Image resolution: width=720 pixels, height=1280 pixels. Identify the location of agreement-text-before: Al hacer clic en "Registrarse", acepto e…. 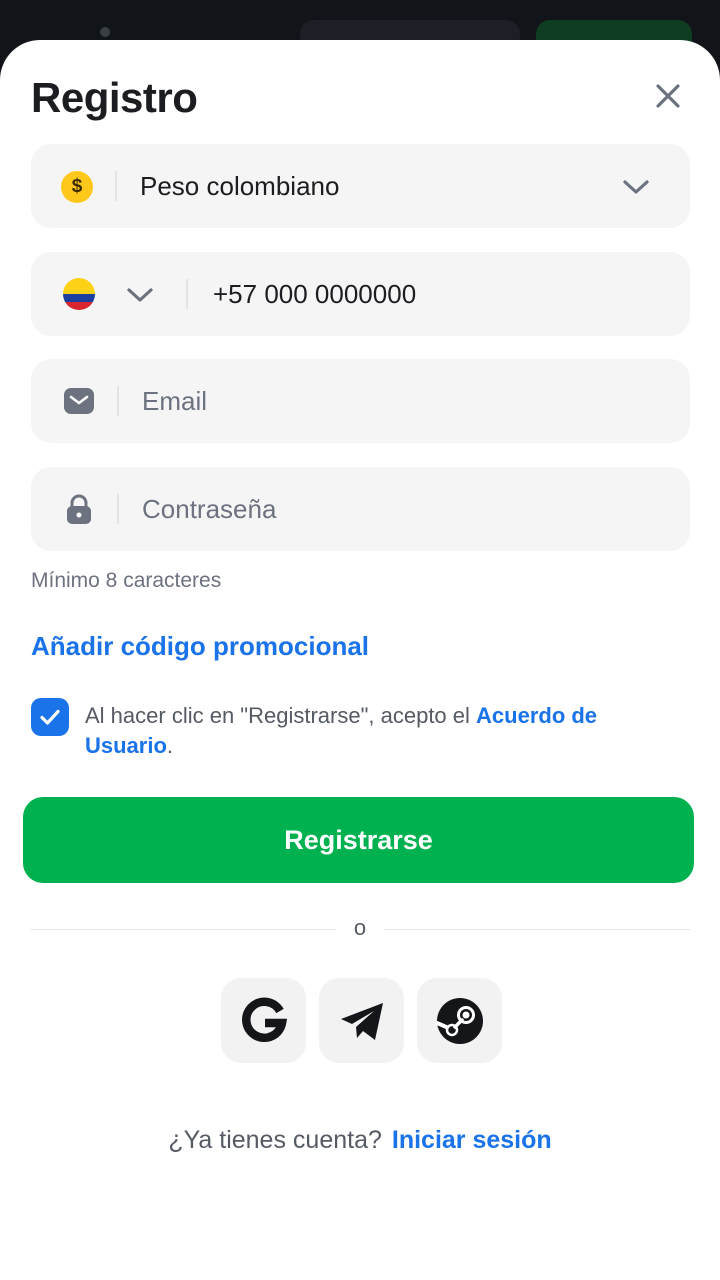
(281, 715).